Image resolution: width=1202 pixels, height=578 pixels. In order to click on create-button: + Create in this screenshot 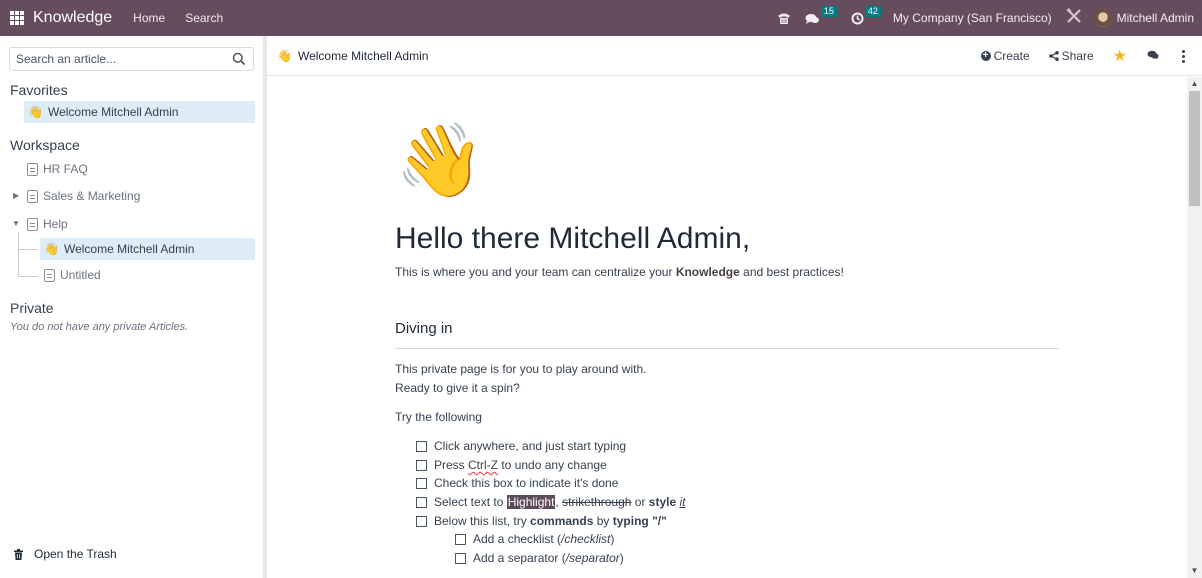, I will do `click(1005, 56)`.